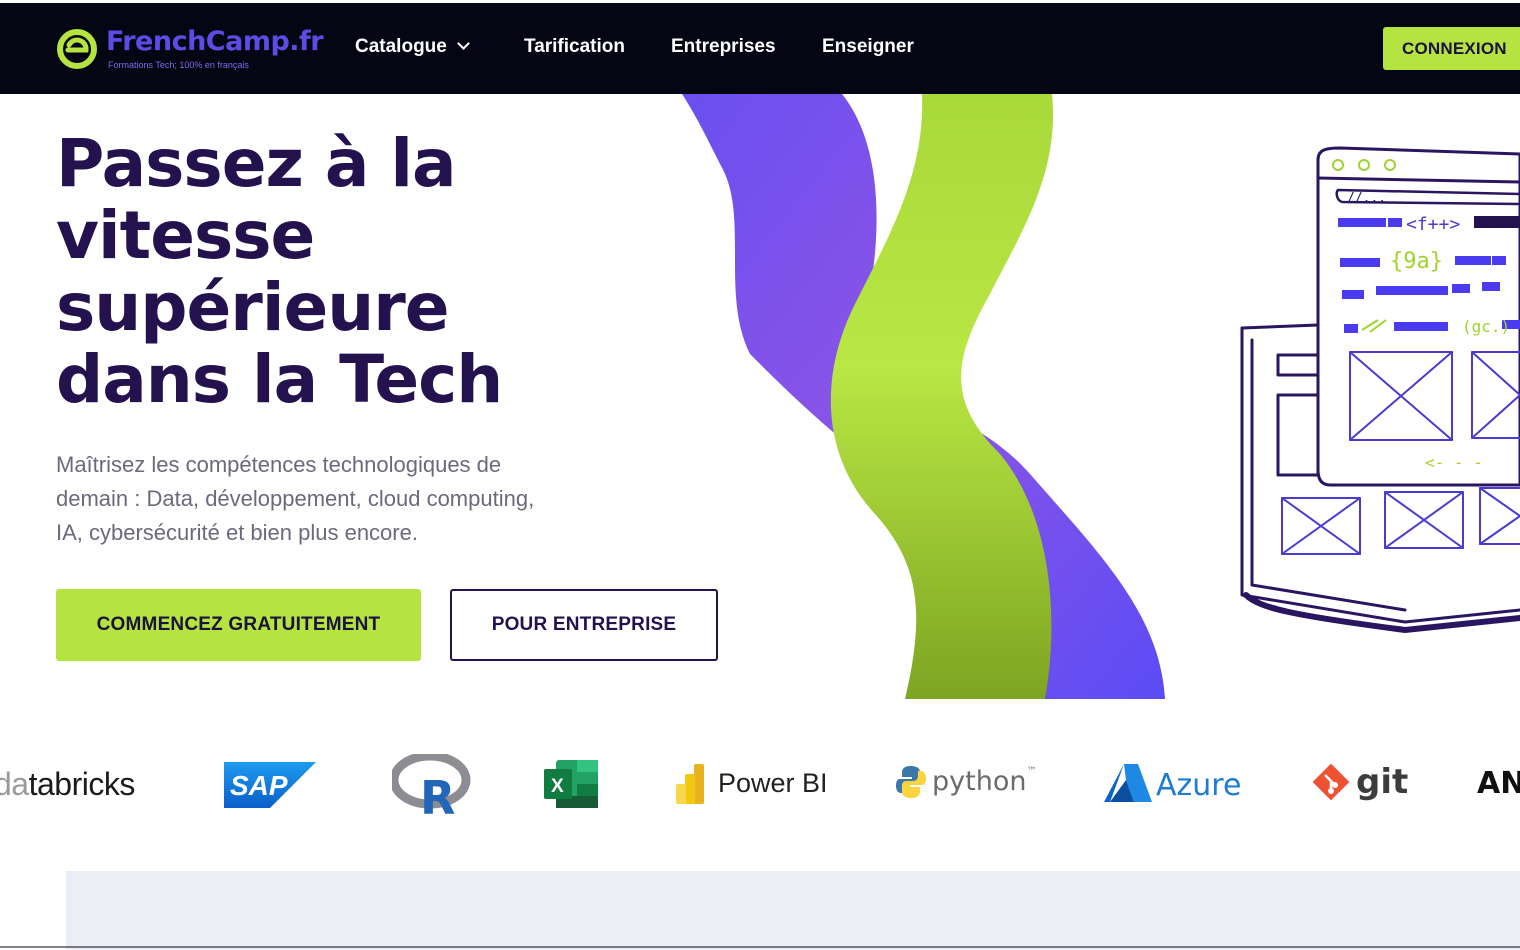 The image size is (1520, 950). I want to click on hero-title-line: dans la Tech, so click(279, 379).